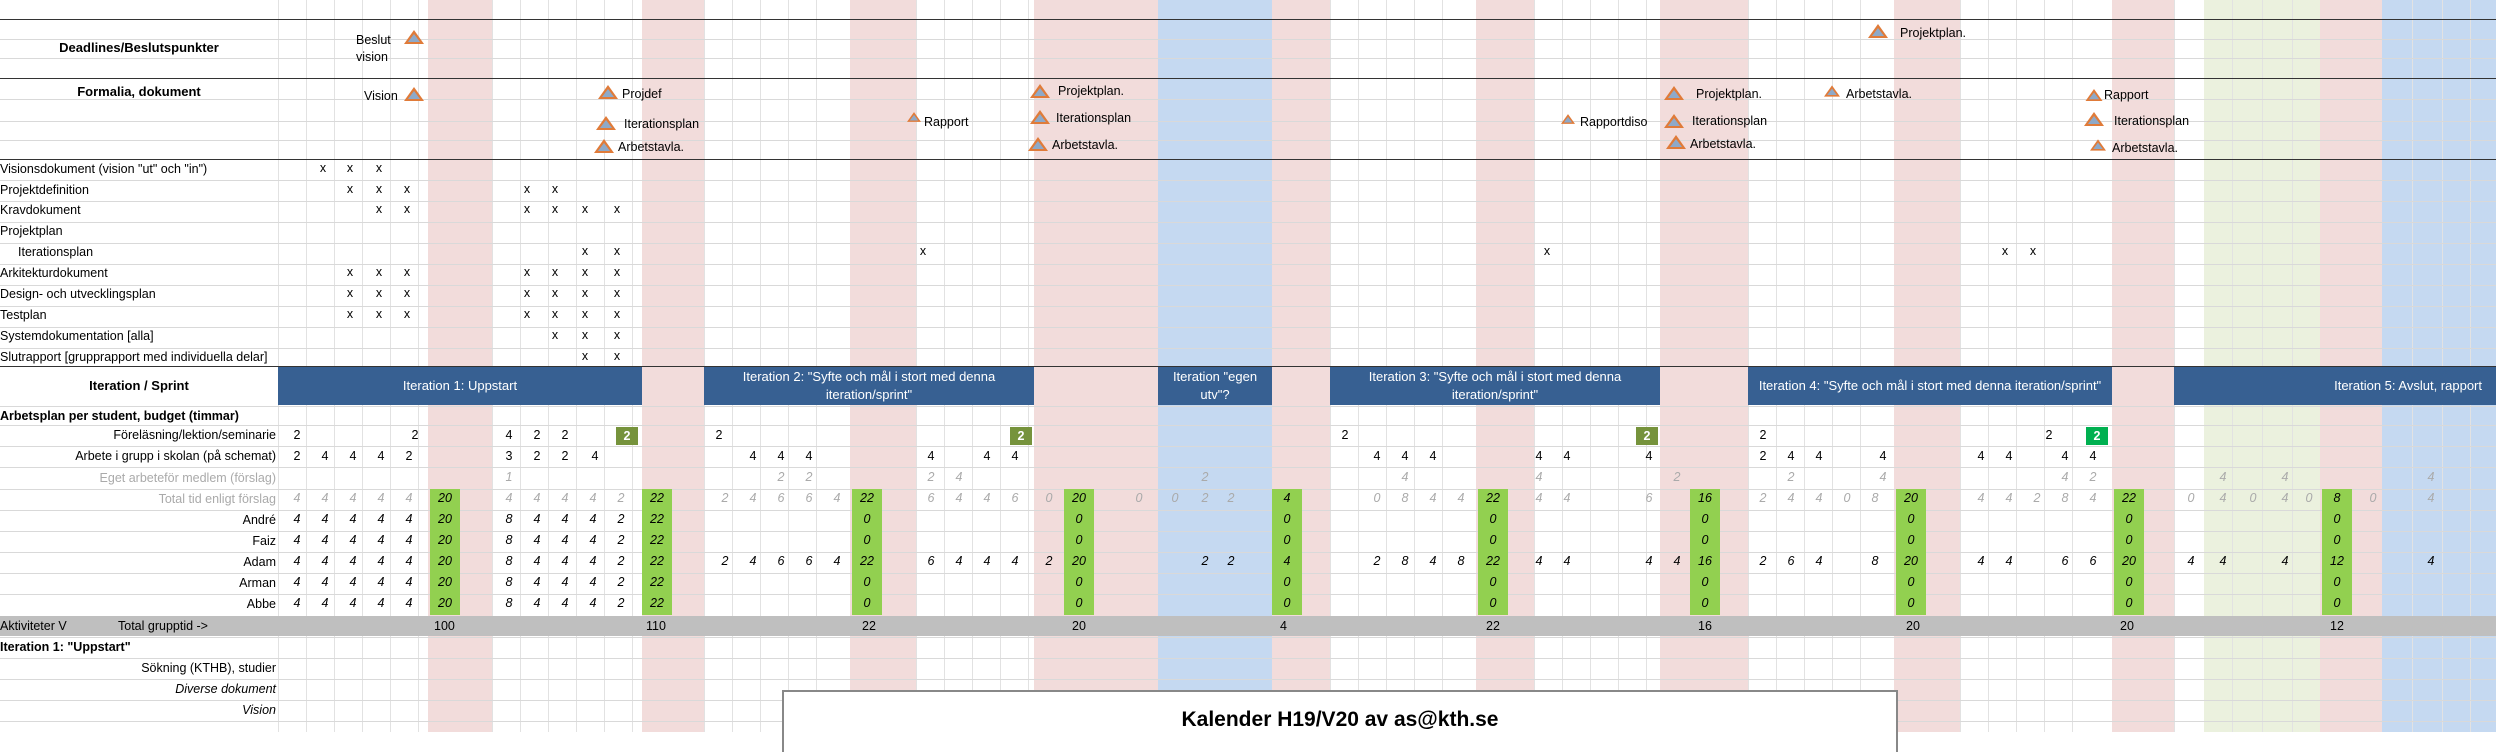 The width and height of the screenshot is (2496, 752). What do you see at coordinates (259, 562) in the screenshot?
I see `member-name: Adam` at bounding box center [259, 562].